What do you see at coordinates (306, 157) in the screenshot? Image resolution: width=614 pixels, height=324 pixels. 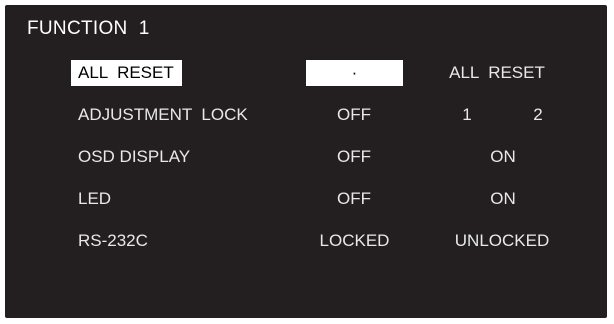 I see `menu-row-osd-display: OSD DISPLAY OFF ON` at bounding box center [306, 157].